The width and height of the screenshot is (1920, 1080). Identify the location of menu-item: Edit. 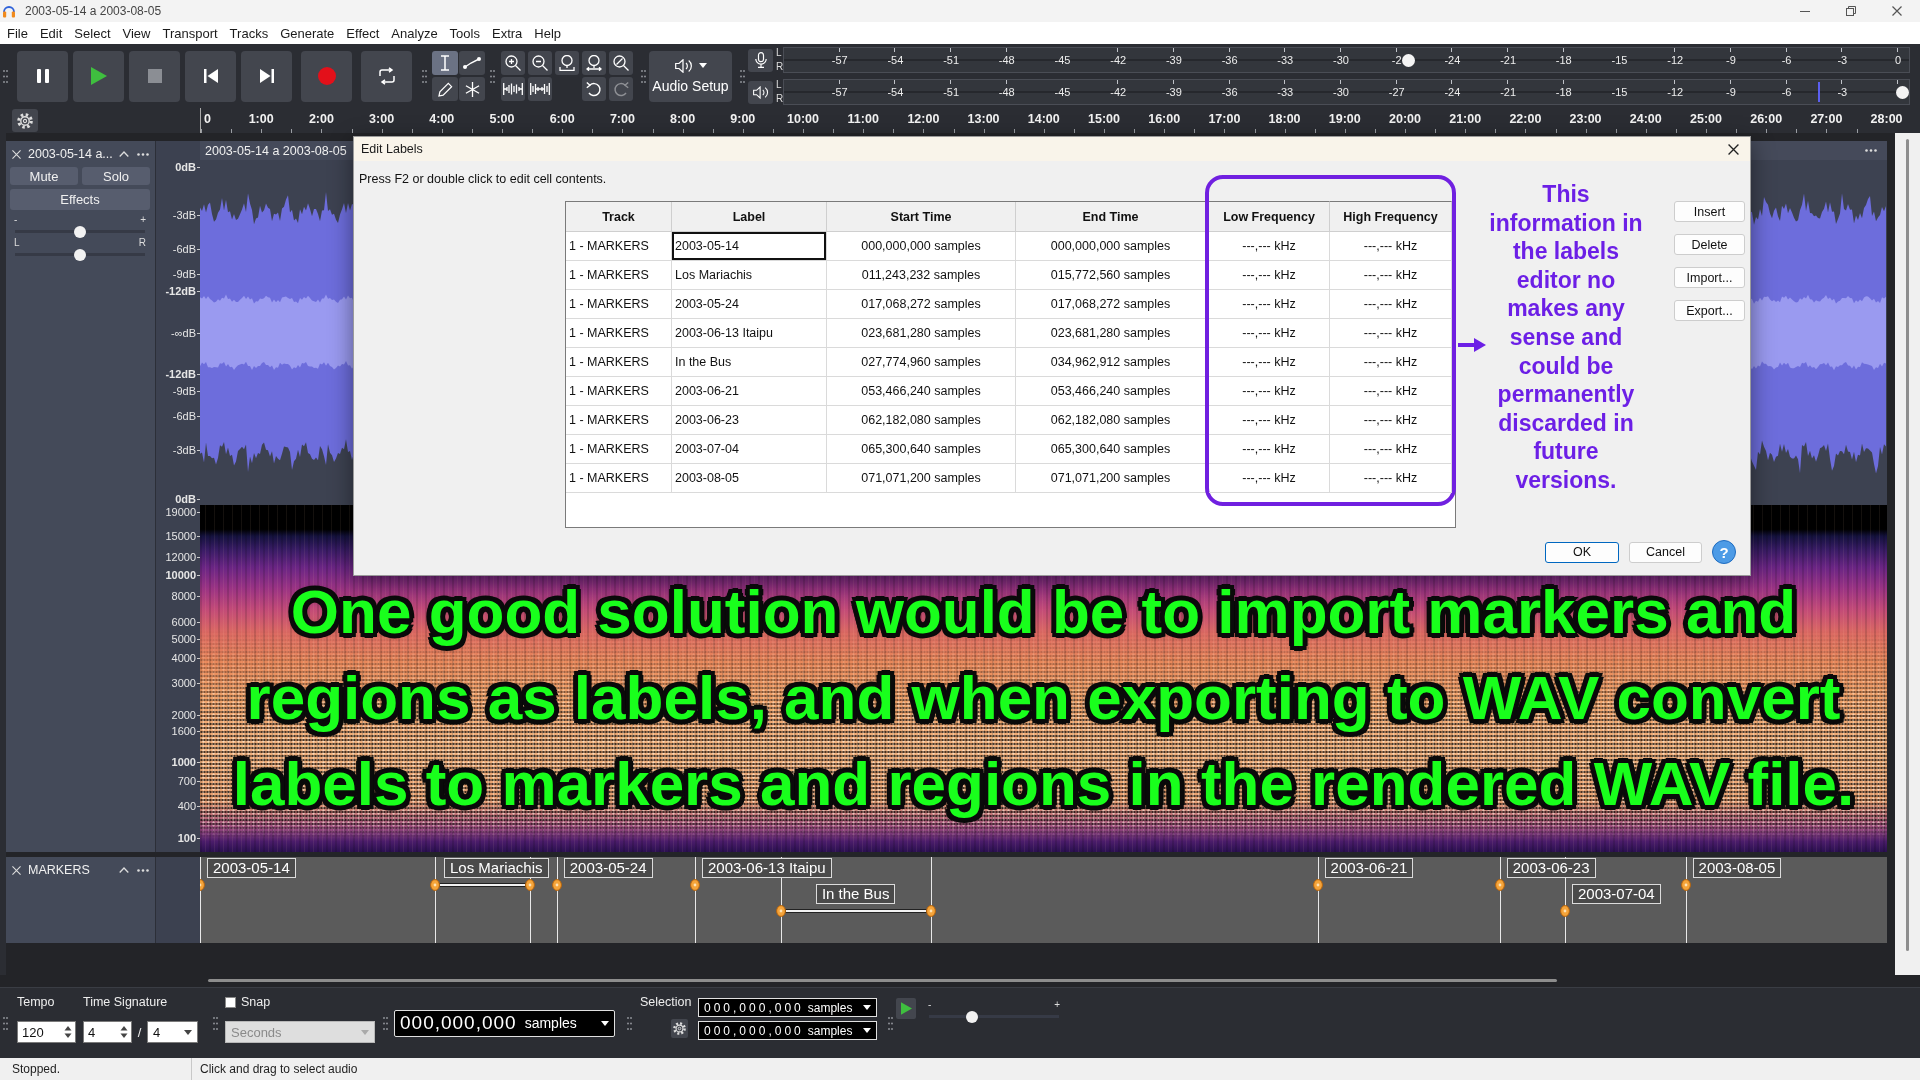
(51, 33).